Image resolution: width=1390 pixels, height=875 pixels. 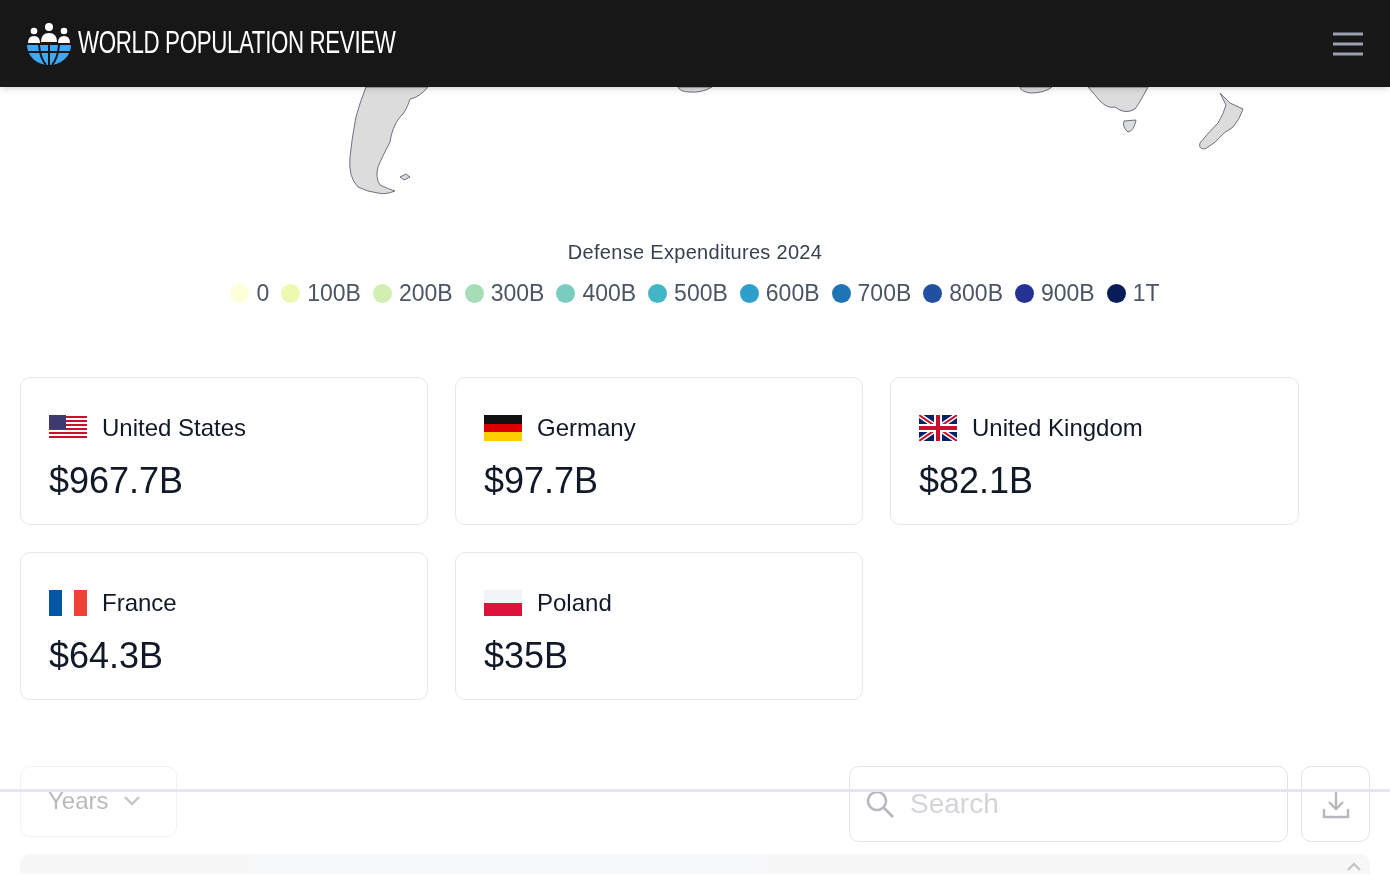 What do you see at coordinates (542, 480) in the screenshot?
I see `spending-value: $97.7B` at bounding box center [542, 480].